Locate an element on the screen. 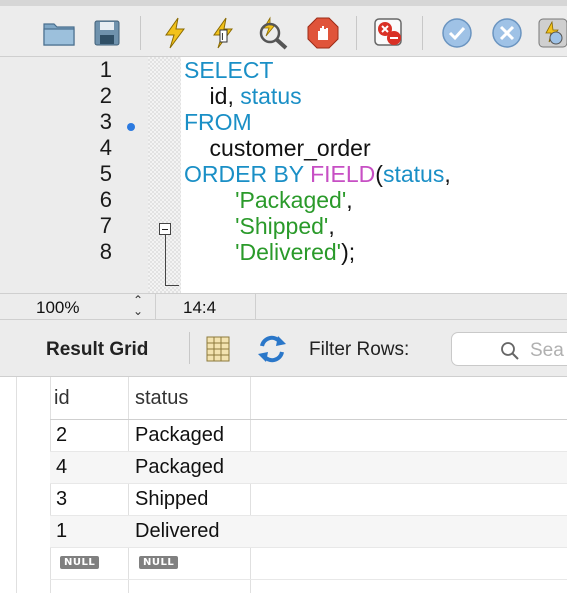  execute-lightning-icon is located at coordinates (175, 33).